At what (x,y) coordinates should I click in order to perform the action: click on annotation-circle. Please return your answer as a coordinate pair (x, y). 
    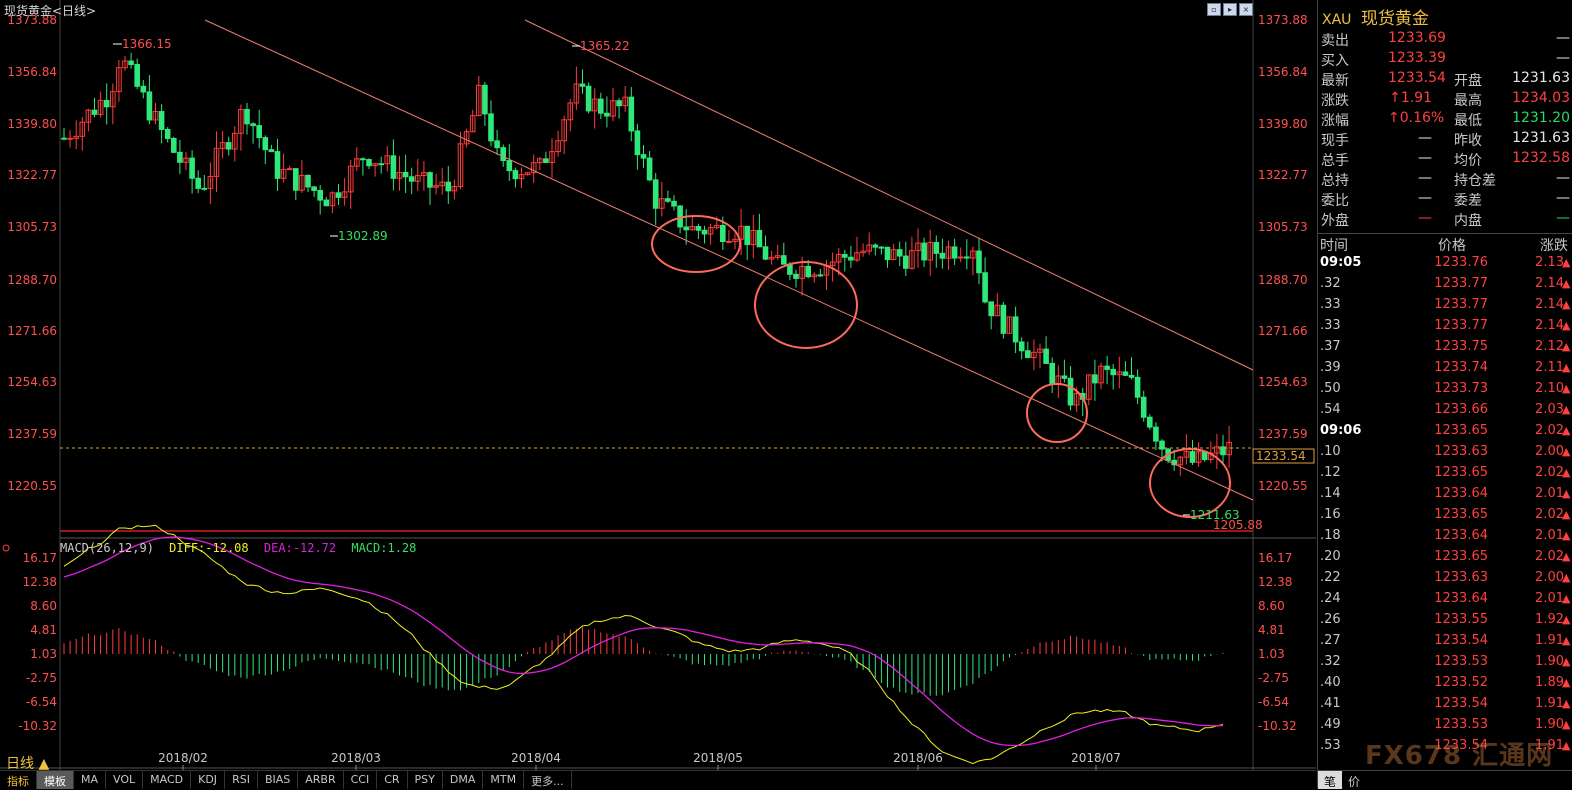
    Looking at the image, I should click on (1057, 413).